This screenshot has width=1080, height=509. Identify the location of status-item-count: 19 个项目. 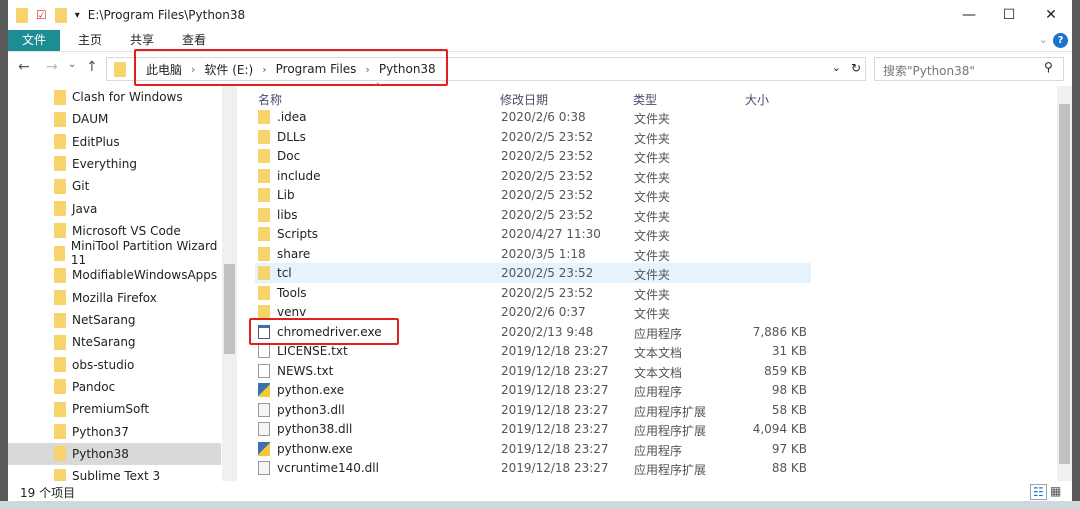
(48, 493).